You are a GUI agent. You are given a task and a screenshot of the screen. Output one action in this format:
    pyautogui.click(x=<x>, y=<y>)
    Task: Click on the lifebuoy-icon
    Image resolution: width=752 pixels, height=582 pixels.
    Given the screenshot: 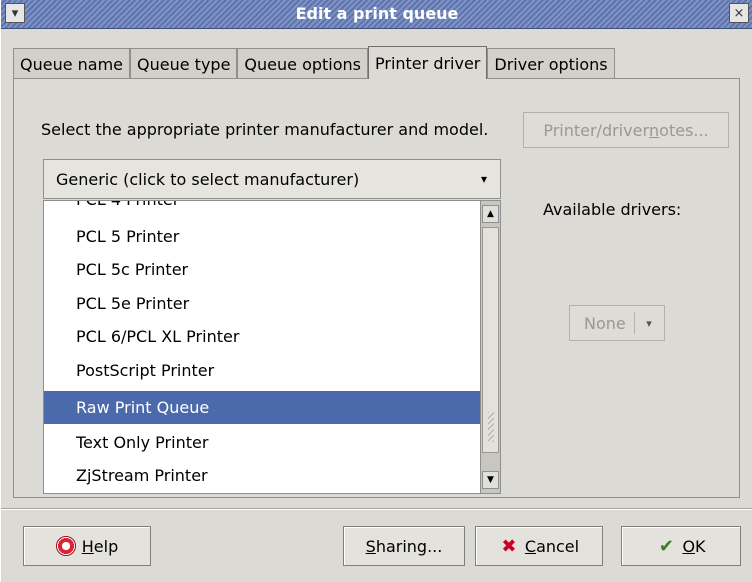 What is the action you would take?
    pyautogui.click(x=65, y=546)
    